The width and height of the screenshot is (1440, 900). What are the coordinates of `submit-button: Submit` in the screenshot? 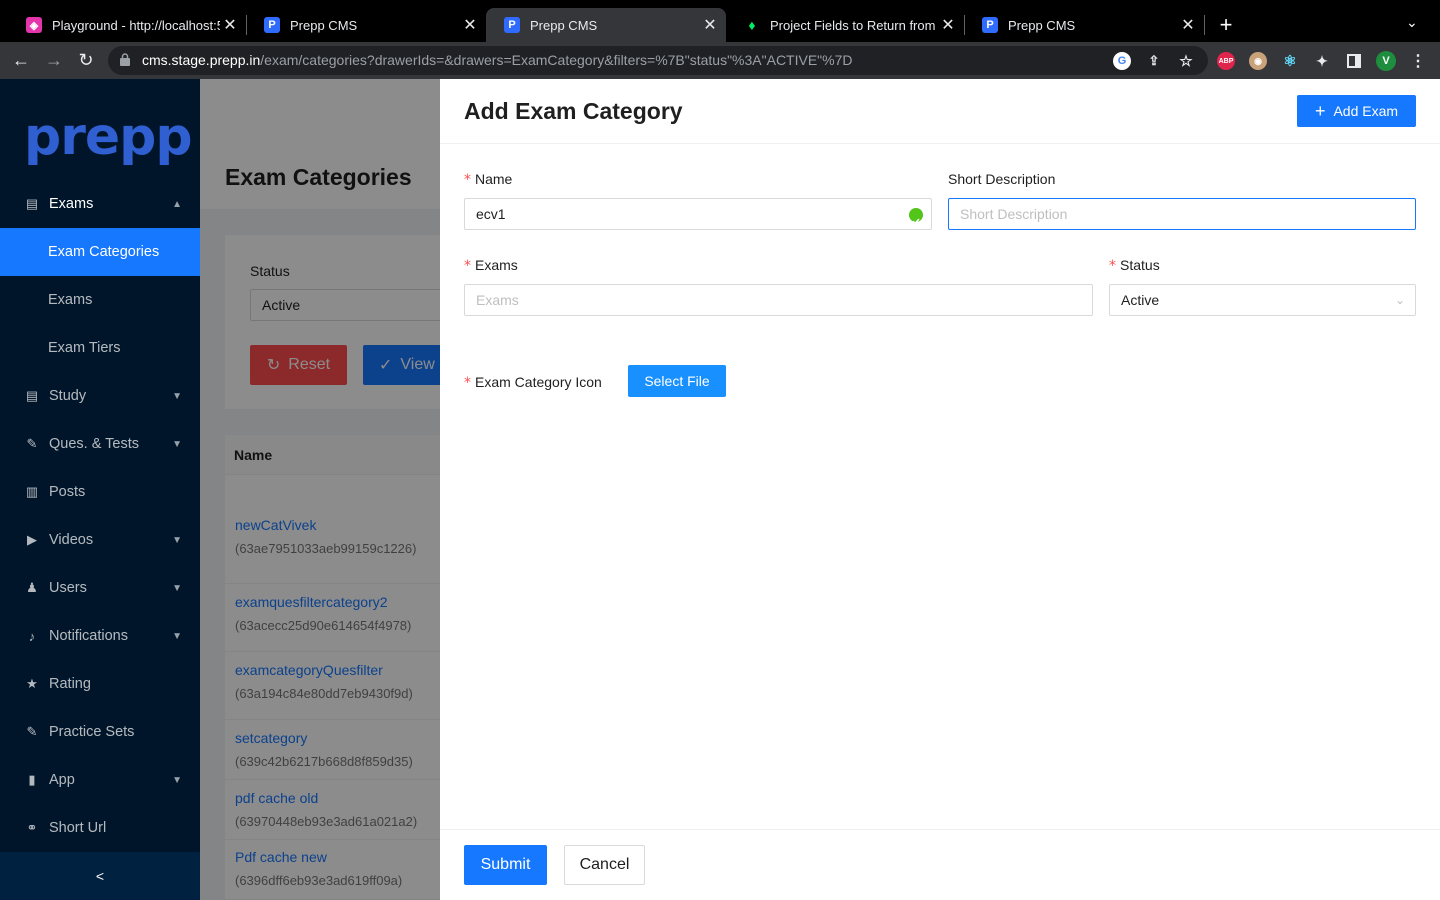 It's located at (505, 865).